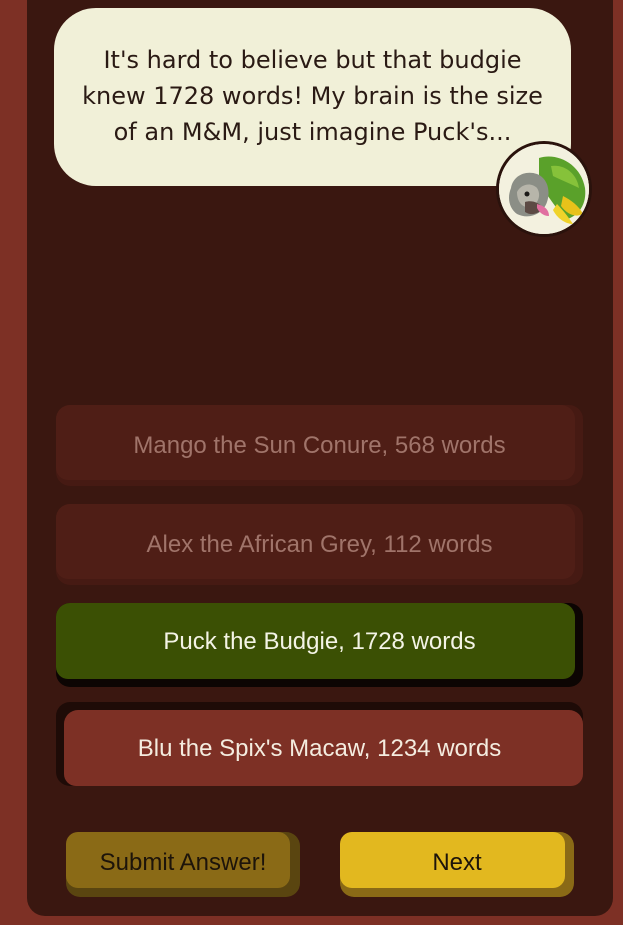  I want to click on answer-option-alex: Alex the African Grey, 112 words, so click(319, 544).